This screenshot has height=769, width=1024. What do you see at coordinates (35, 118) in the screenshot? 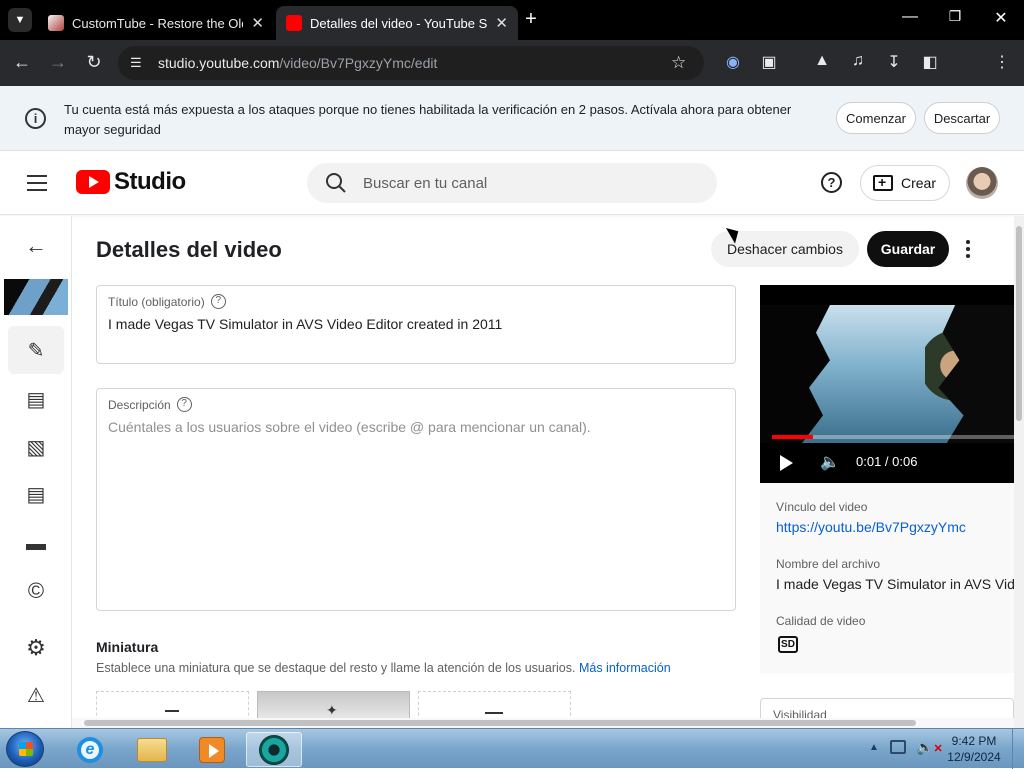
I see `info-icon: i` at bounding box center [35, 118].